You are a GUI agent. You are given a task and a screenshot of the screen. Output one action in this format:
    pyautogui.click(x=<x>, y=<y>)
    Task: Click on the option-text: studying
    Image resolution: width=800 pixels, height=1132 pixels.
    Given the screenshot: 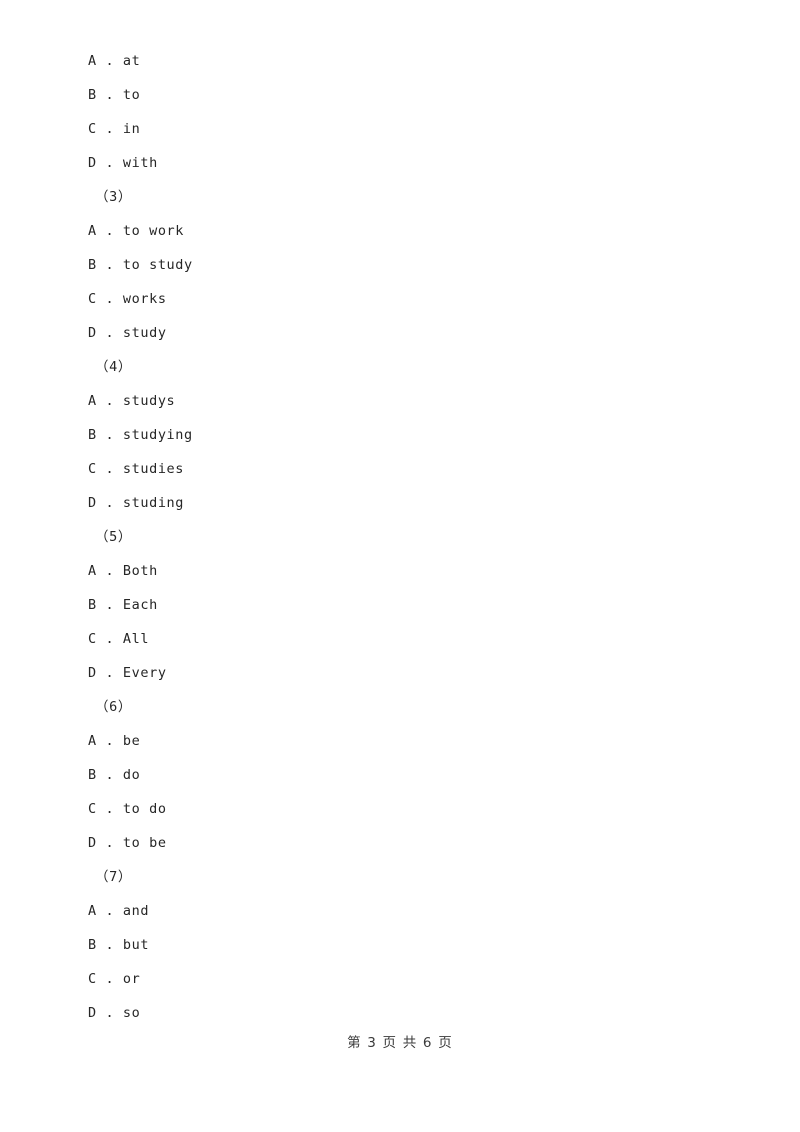 What is the action you would take?
    pyautogui.click(x=157, y=435)
    